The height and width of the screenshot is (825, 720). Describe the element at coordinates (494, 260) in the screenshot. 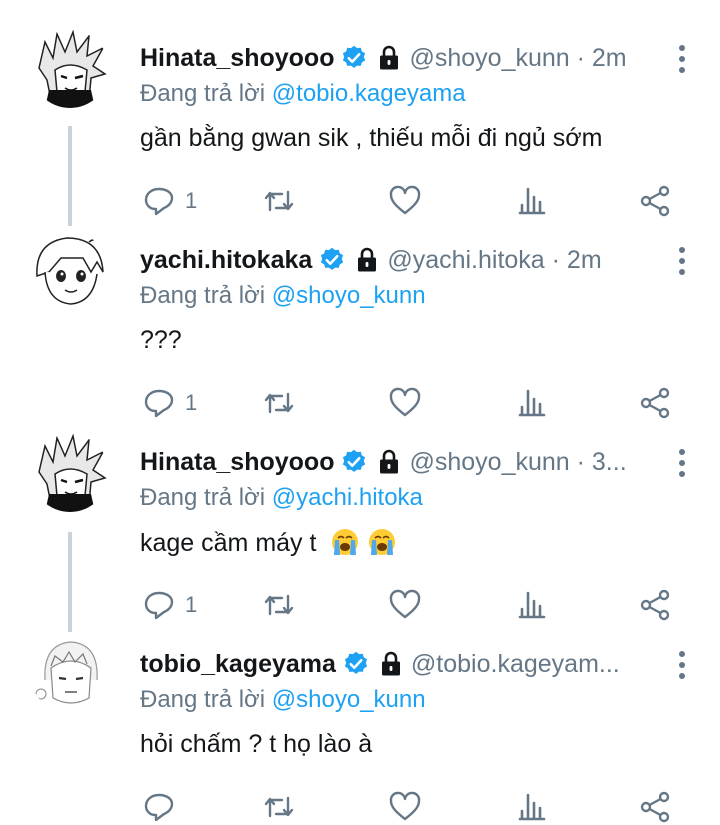

I see `handle-timestamp: @yachi.hitoka · 2m` at that location.